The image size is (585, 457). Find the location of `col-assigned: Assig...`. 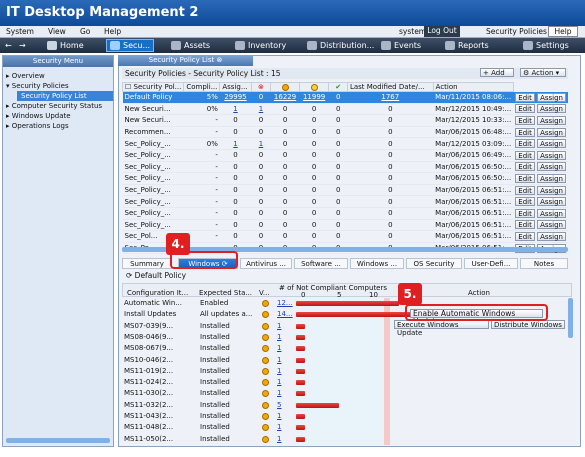

col-assigned: Assig... is located at coordinates (235, 87).